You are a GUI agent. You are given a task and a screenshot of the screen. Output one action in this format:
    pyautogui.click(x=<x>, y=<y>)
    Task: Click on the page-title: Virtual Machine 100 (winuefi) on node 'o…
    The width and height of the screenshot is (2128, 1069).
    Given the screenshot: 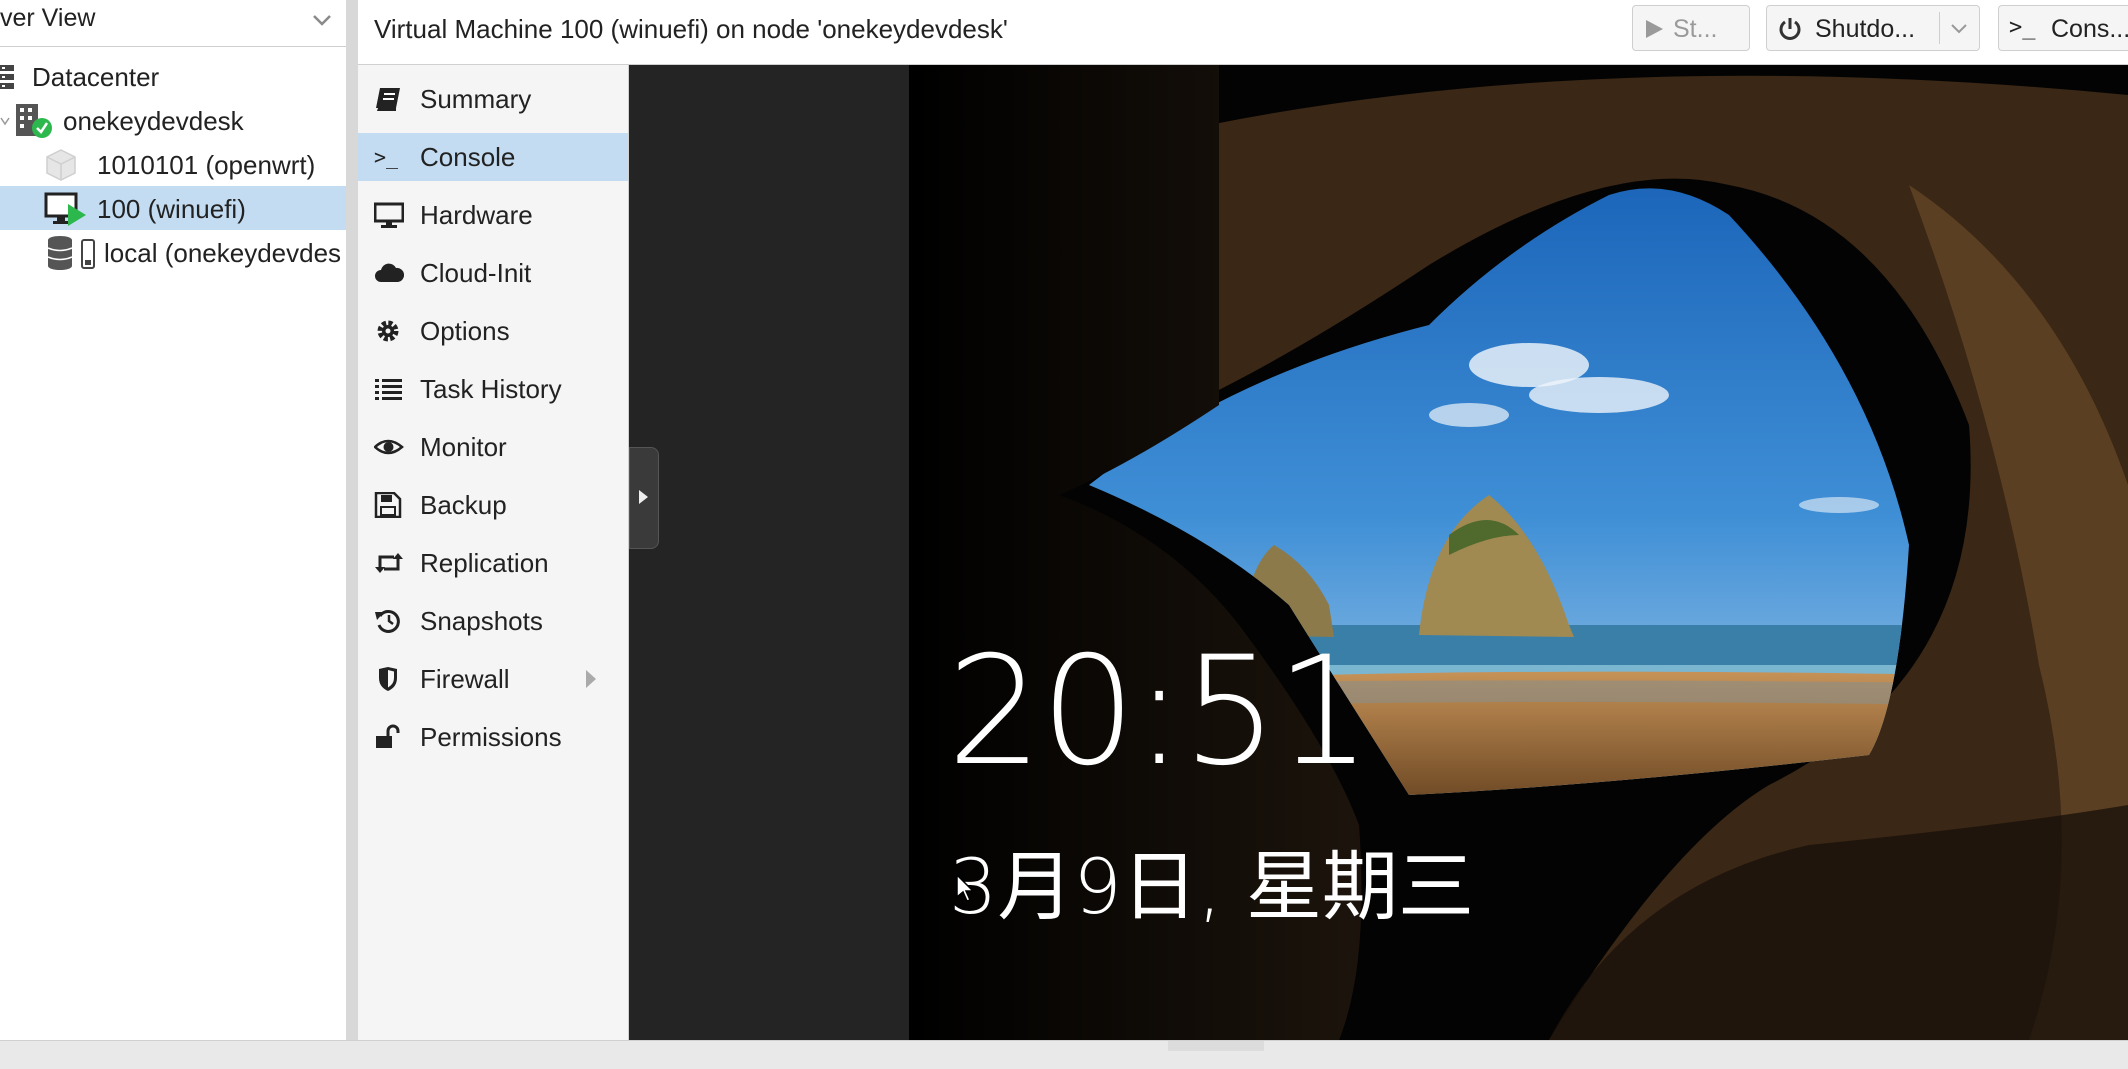 What is the action you would take?
    pyautogui.click(x=691, y=29)
    